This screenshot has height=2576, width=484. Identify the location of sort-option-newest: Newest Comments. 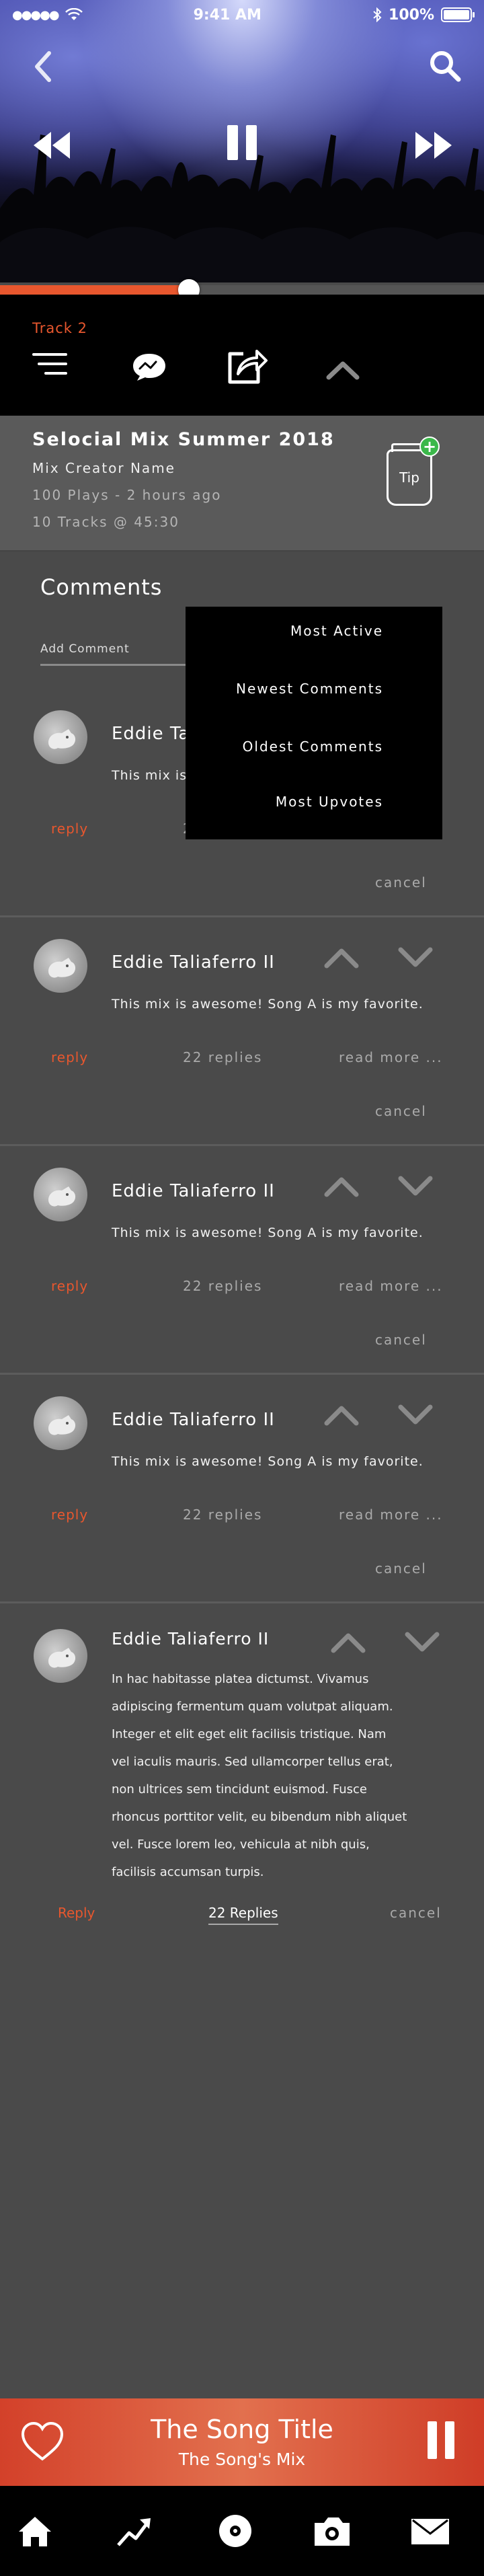
(309, 689).